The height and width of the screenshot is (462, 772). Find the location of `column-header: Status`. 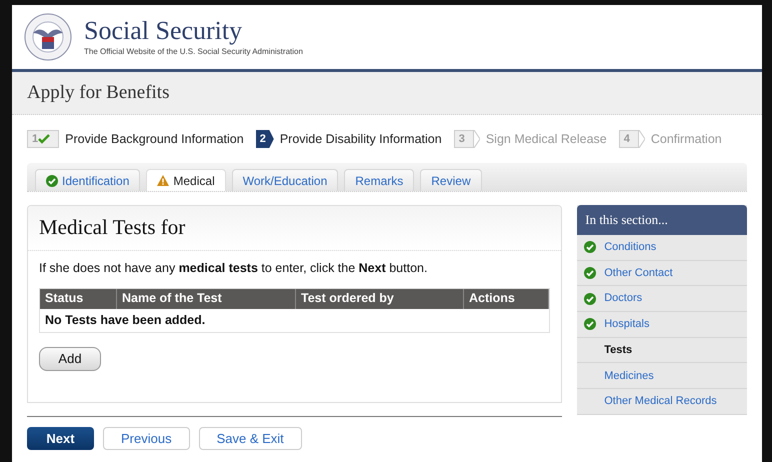

column-header: Status is located at coordinates (78, 298).